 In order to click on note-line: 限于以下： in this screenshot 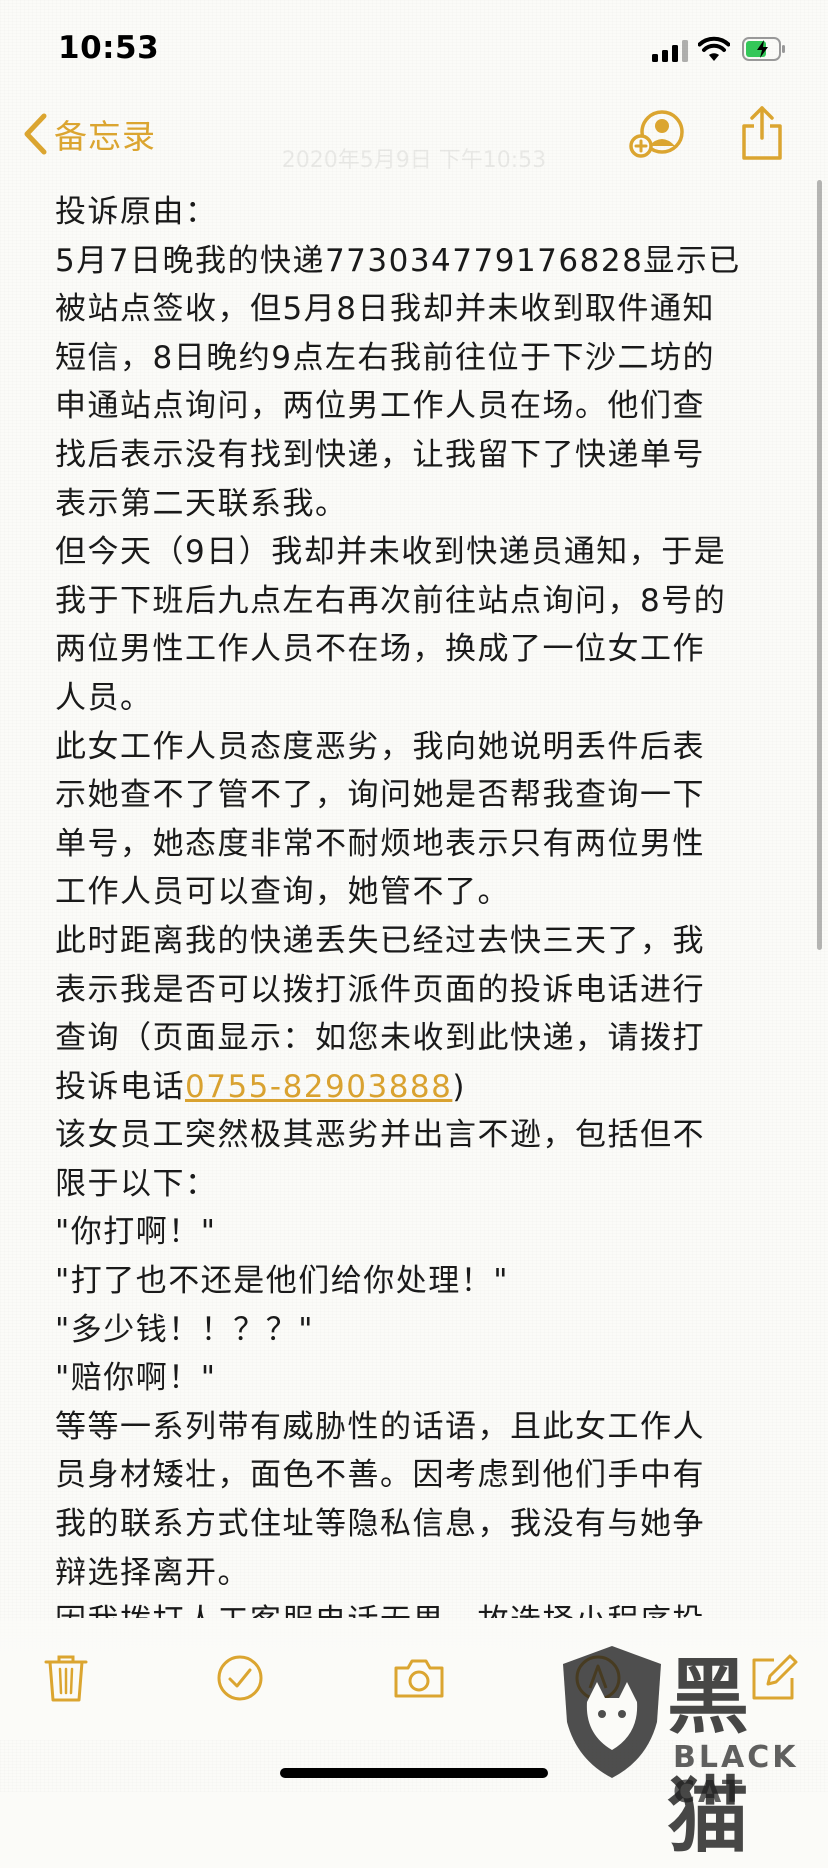, I will do `click(136, 1183)`.